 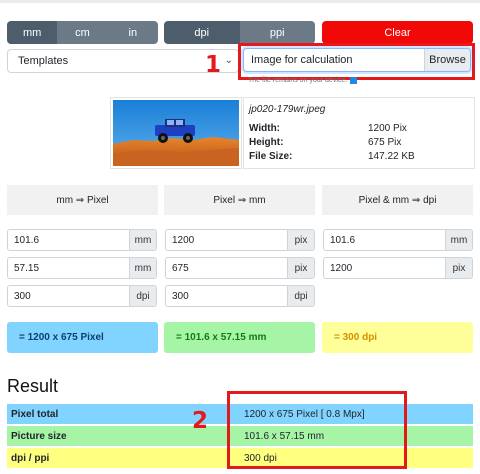 I want to click on unit-cm-button: cm, so click(x=82, y=32).